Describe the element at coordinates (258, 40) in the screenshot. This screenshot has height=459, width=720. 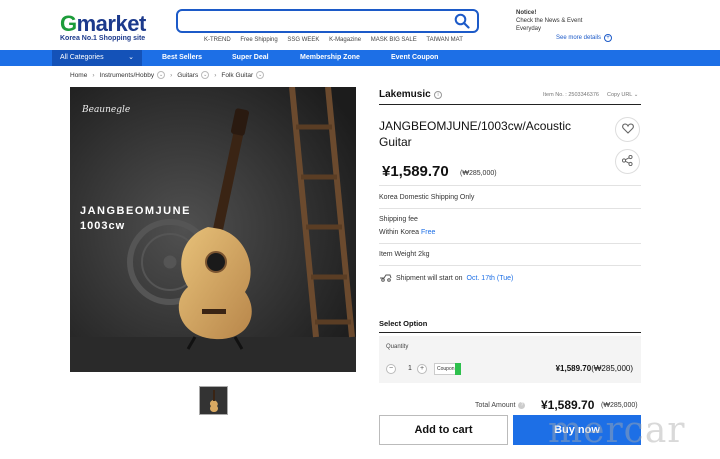
I see `quick-link: Free Shipping` at that location.